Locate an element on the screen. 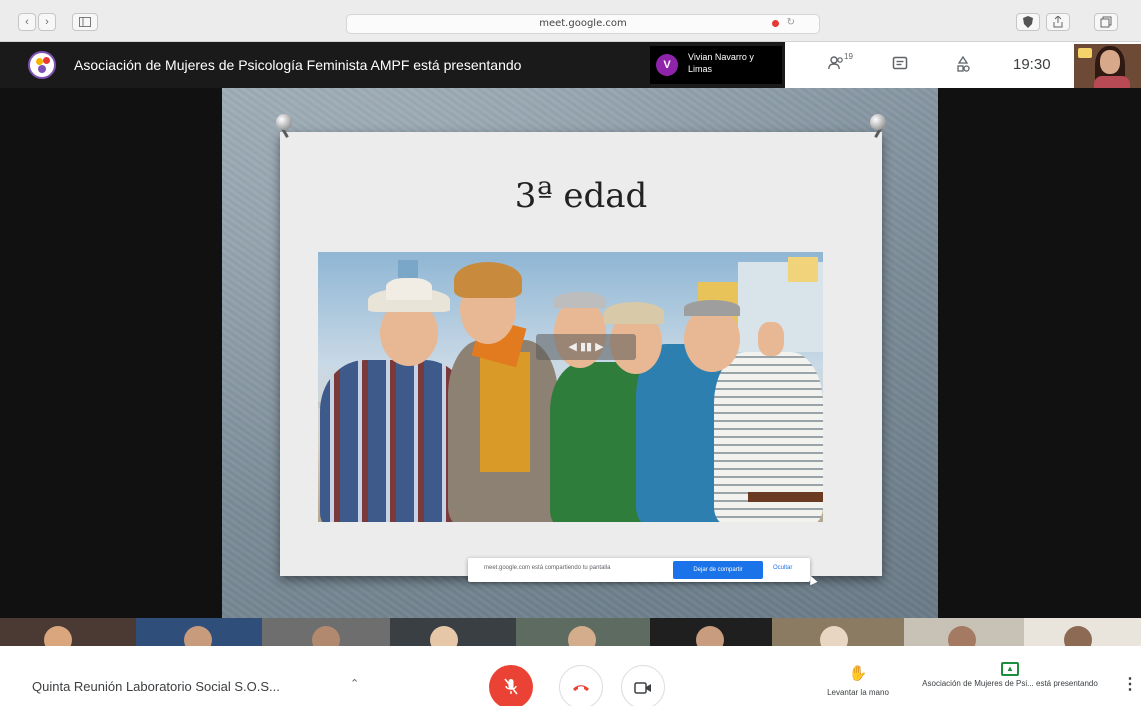  raise-hand-button: ✋ Levantar la mano is located at coordinates (858, 680).